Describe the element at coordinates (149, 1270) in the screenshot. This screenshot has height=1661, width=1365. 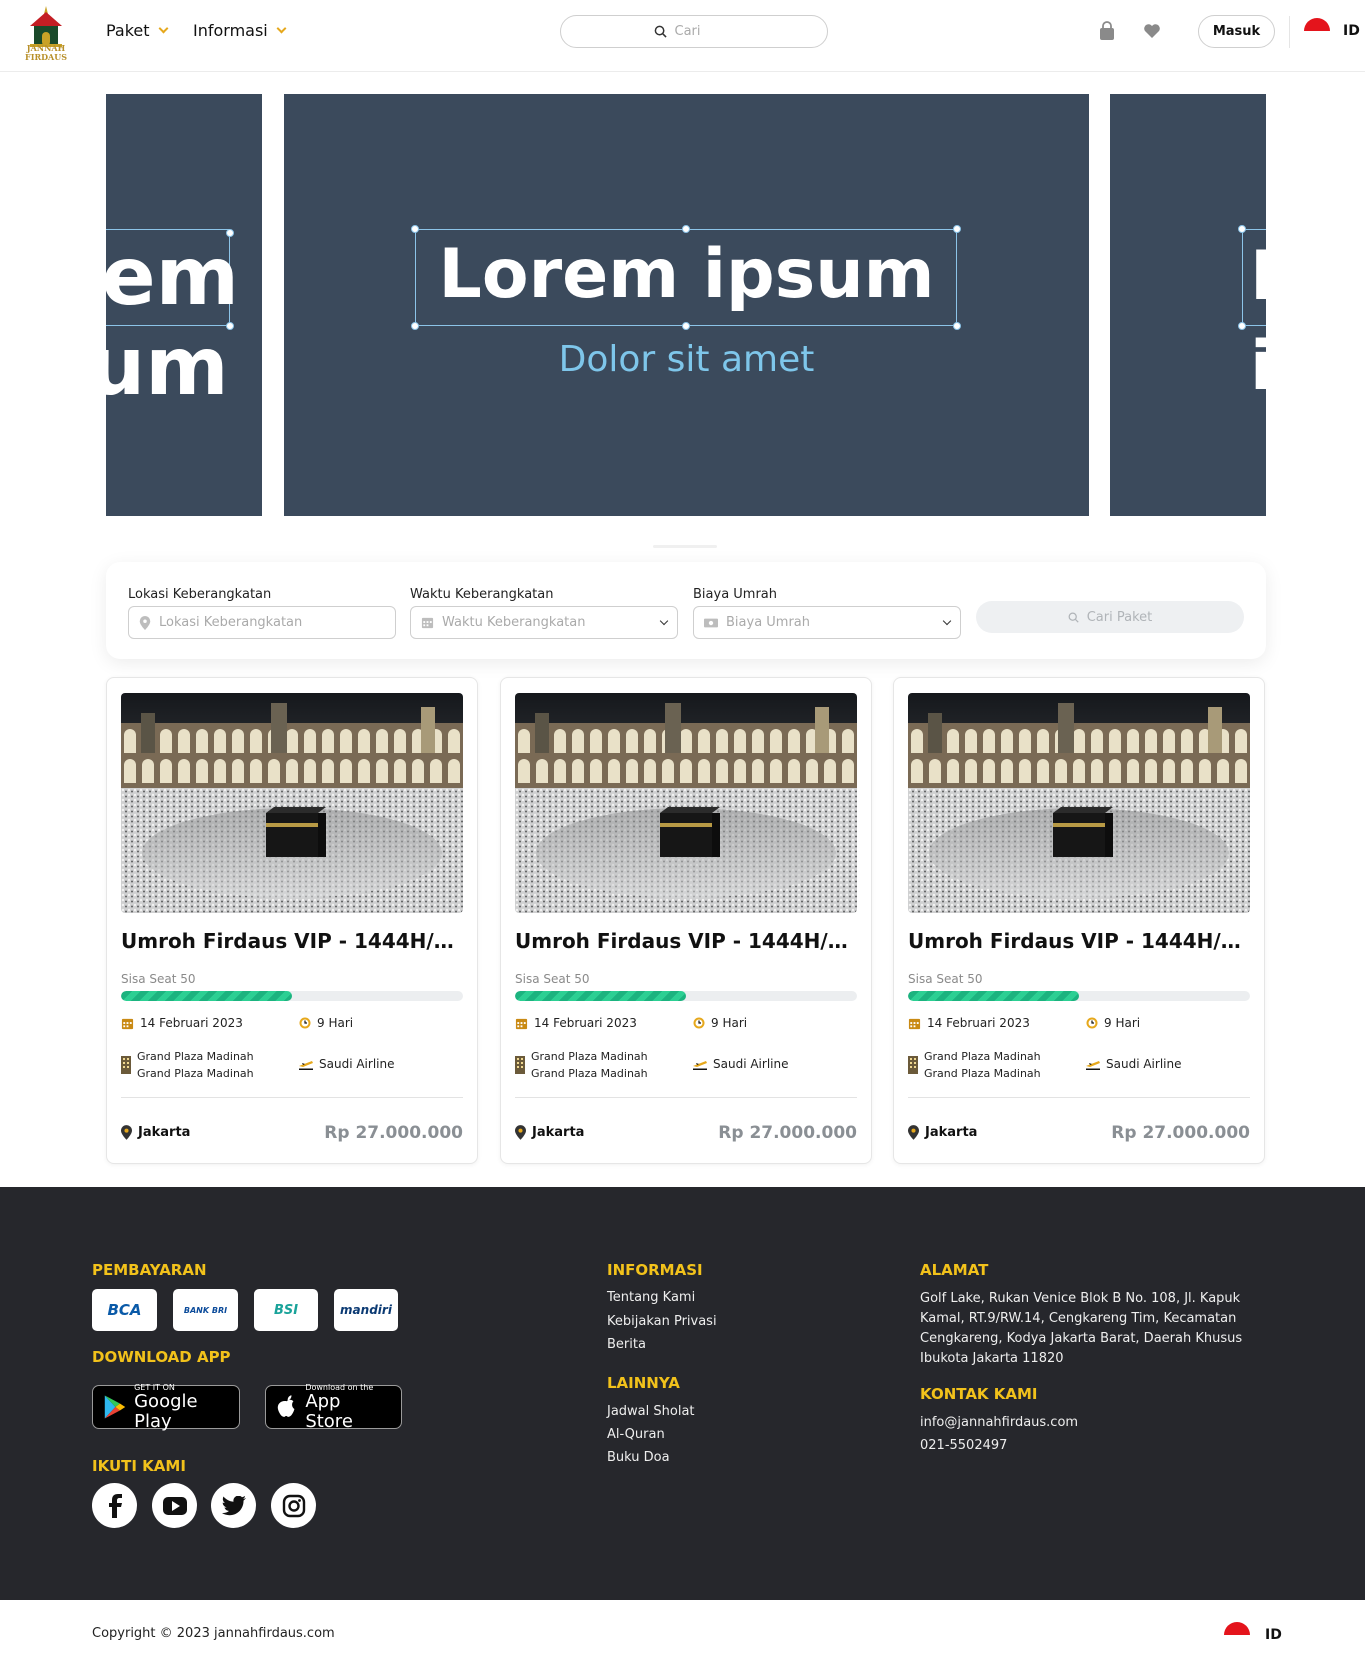
I see `payment-heading: PEMBAYARAN` at that location.